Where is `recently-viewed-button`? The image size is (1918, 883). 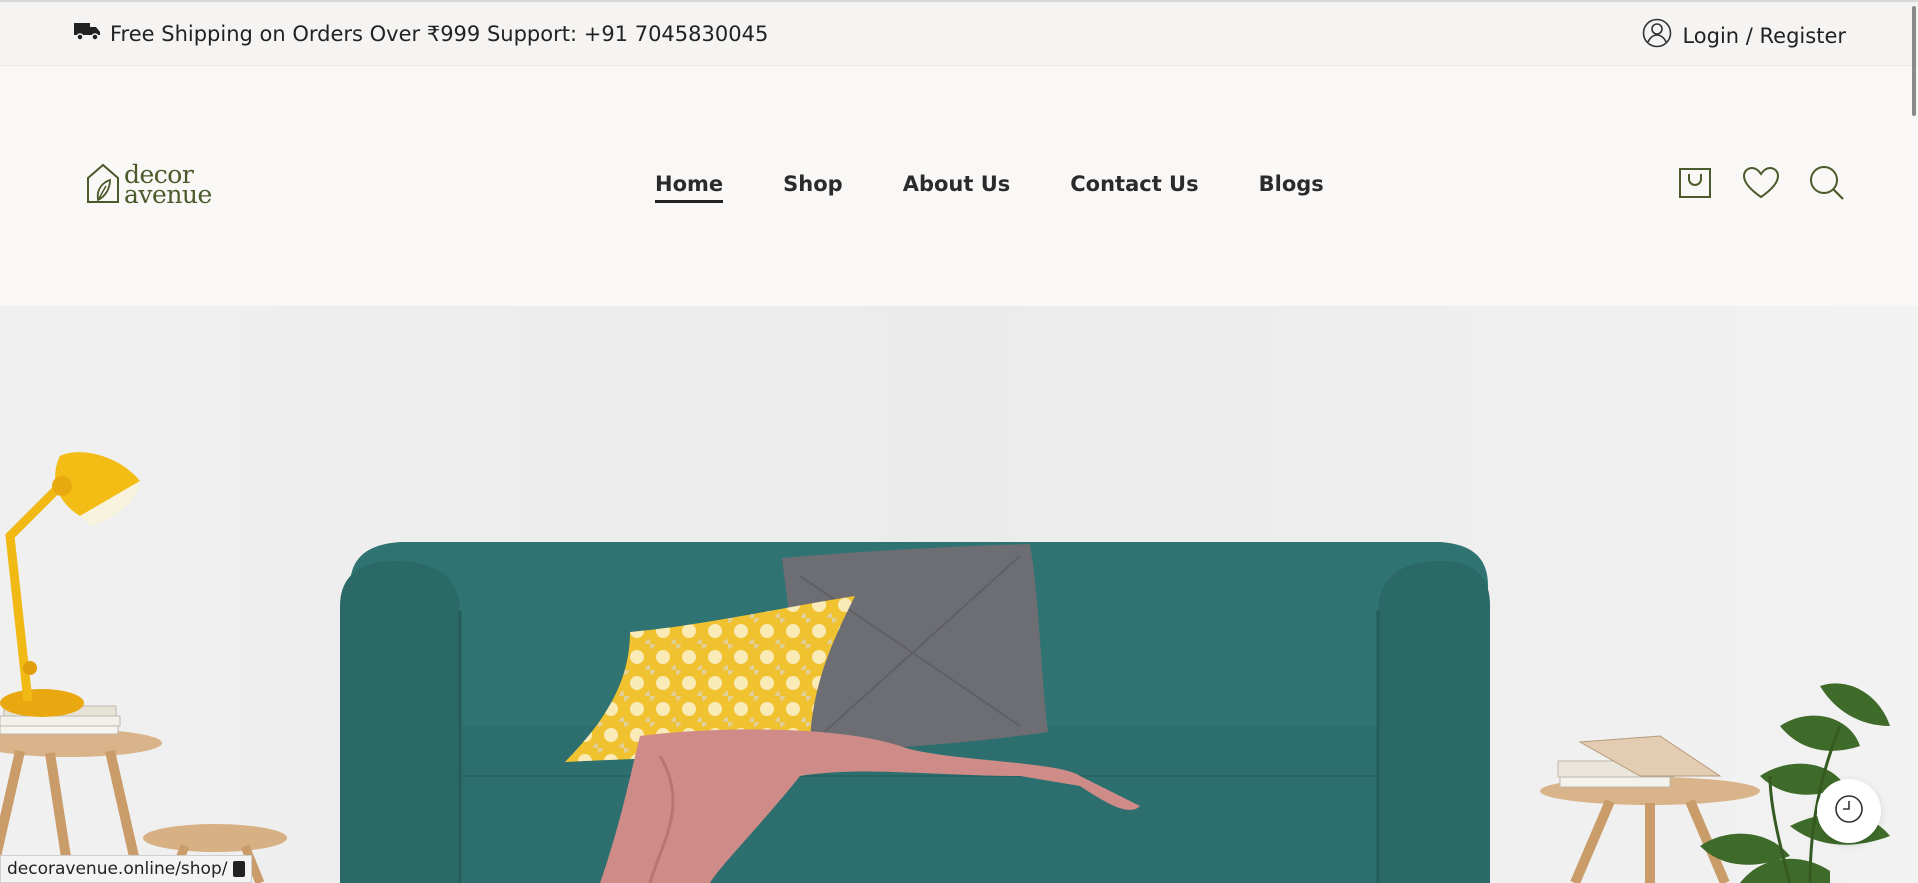 recently-viewed-button is located at coordinates (1849, 811).